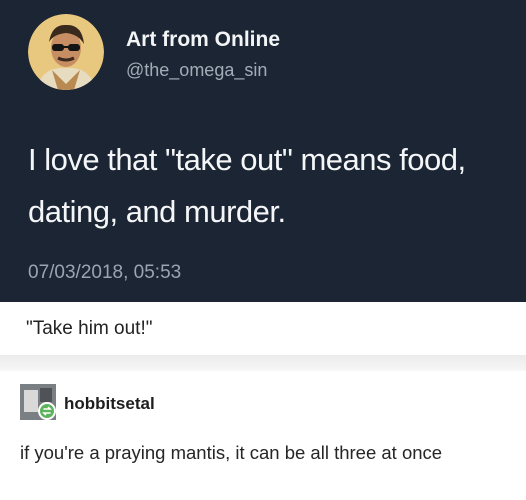 Image resolution: width=526 pixels, height=500 pixels. What do you see at coordinates (109, 404) in the screenshot?
I see `reblog-username: hobbitsetal` at bounding box center [109, 404].